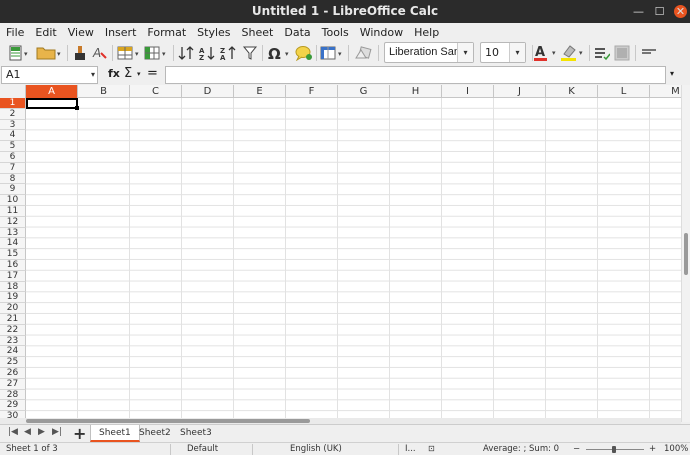 Image resolution: width=690 pixels, height=455 pixels. I want to click on sort-button, so click(186, 53).